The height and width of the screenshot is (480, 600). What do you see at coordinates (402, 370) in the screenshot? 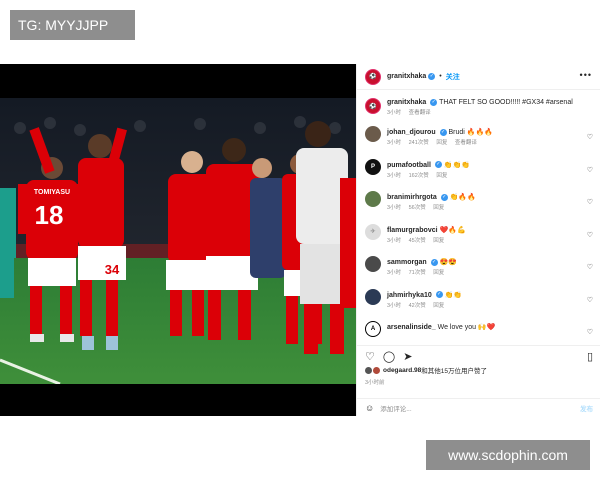
I see `liker-username: odegaard.98` at bounding box center [402, 370].